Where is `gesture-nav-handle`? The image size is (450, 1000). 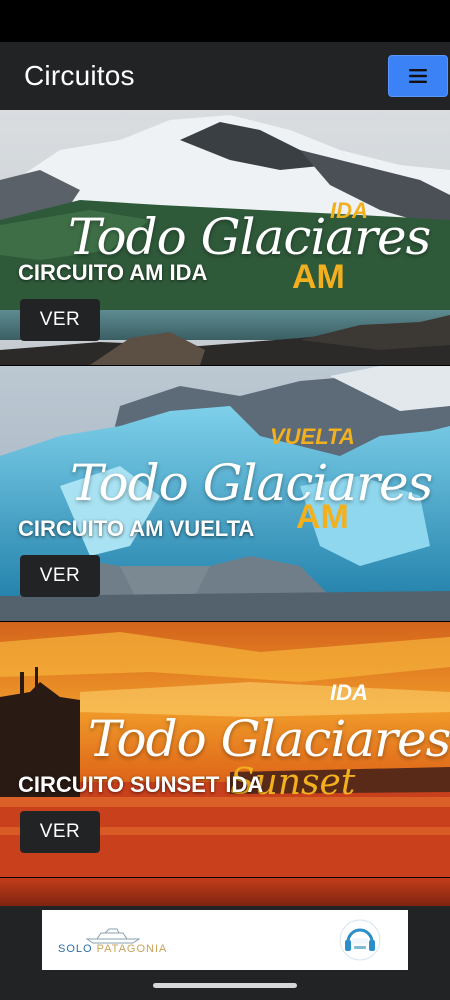 gesture-nav-handle is located at coordinates (225, 985).